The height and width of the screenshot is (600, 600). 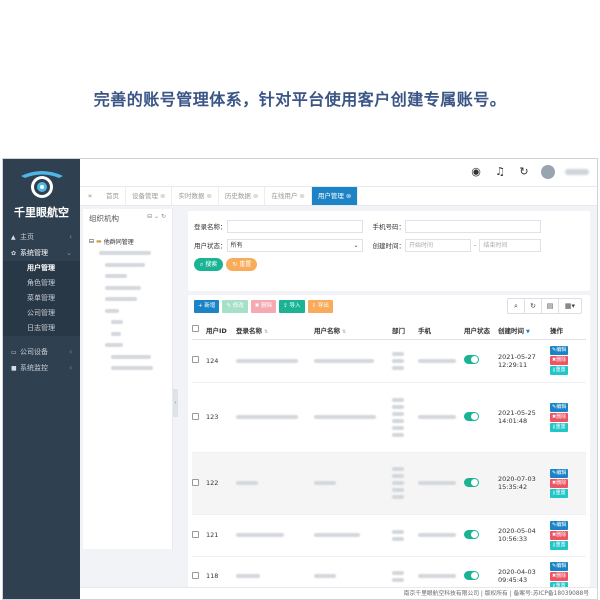 I want to click on sidebar-item-devices: ▭ 公司设备 ‹, so click(x=41, y=352).